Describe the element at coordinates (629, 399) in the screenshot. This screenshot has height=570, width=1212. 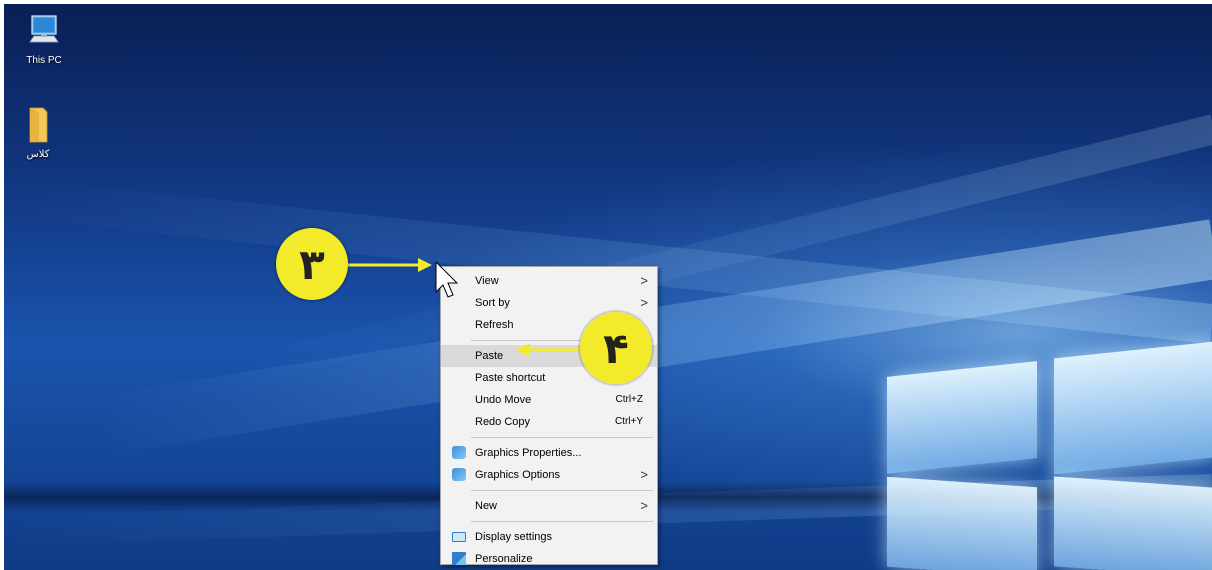
I see `shortcut-label: Ctrl+Z` at that location.